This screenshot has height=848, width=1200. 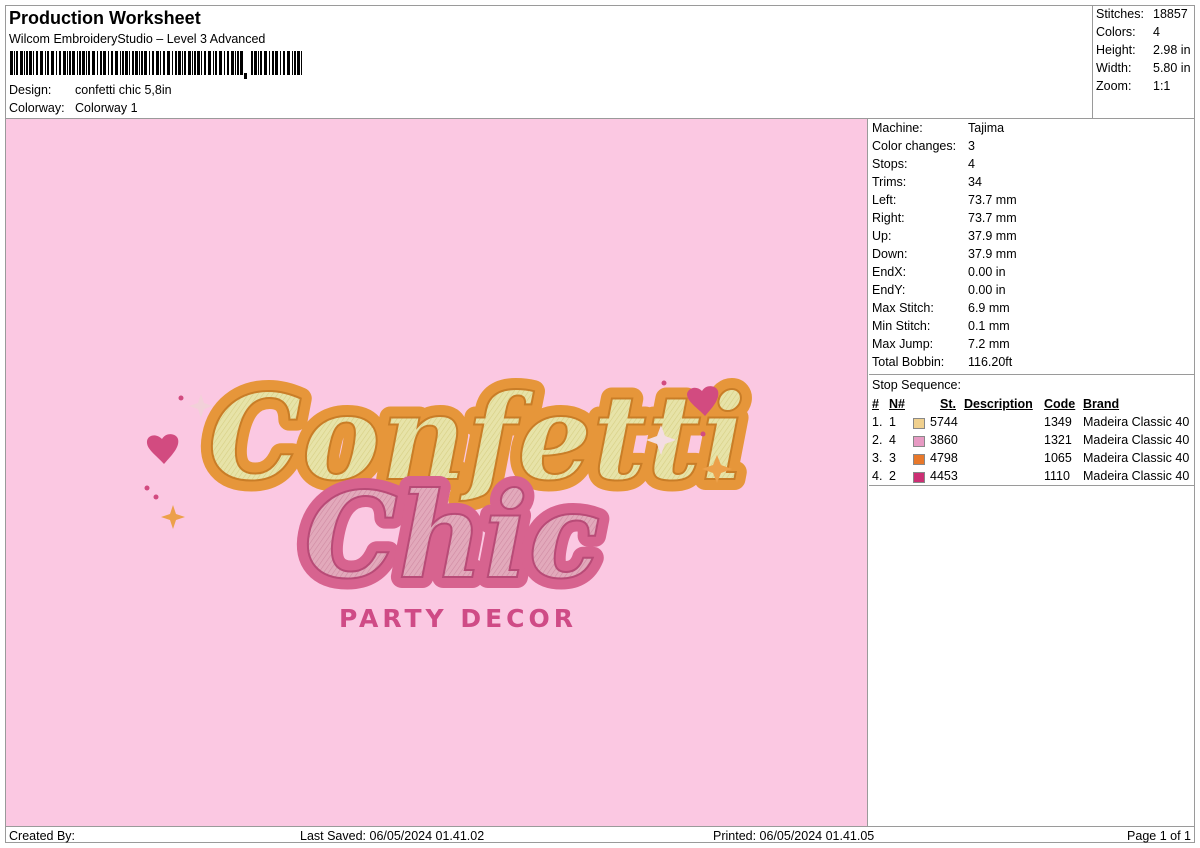 What do you see at coordinates (944, 440) in the screenshot?
I see `stop-stitches: 3860` at bounding box center [944, 440].